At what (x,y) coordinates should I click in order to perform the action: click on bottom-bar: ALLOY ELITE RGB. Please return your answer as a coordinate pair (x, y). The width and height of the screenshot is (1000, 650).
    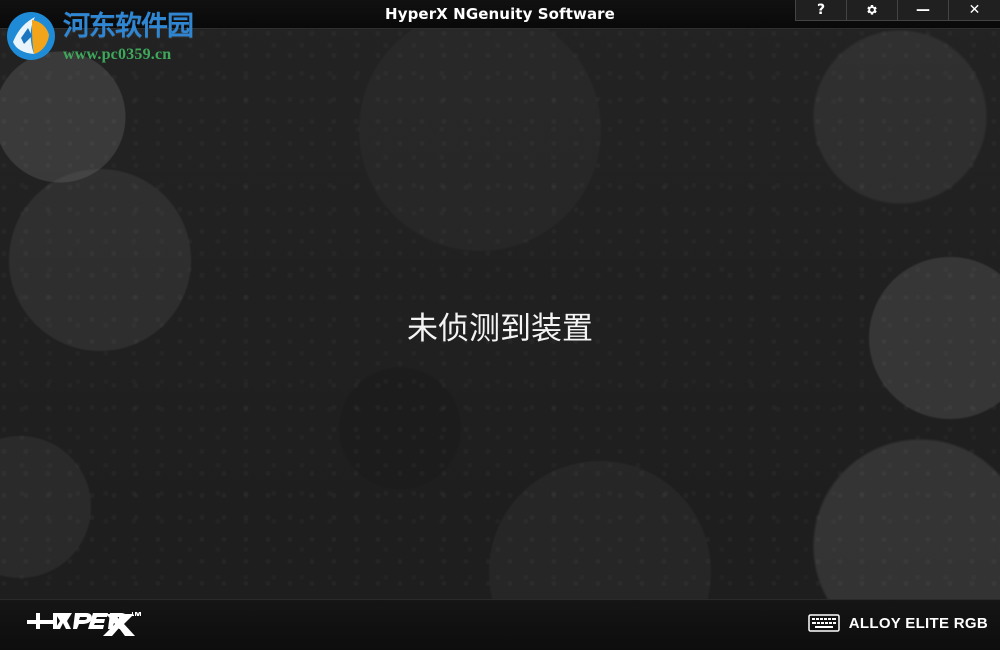
    Looking at the image, I should click on (500, 624).